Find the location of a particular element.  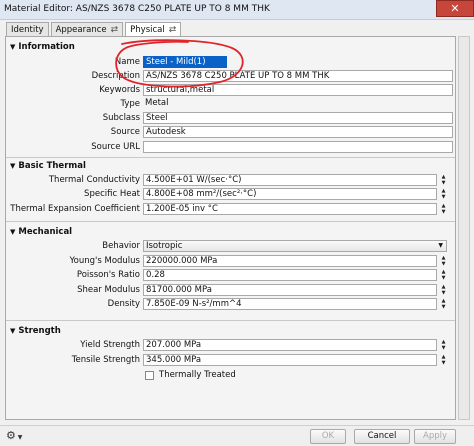

thermal-conductivity-label: Thermal Conductivity is located at coordinates (94, 180).